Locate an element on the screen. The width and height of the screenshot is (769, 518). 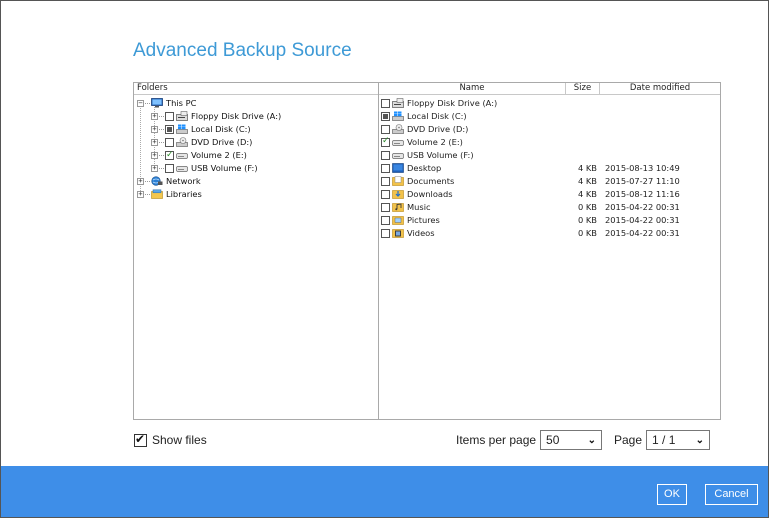
tree-node-usb-f: + USB Volume (F:) is located at coordinates (204, 168).